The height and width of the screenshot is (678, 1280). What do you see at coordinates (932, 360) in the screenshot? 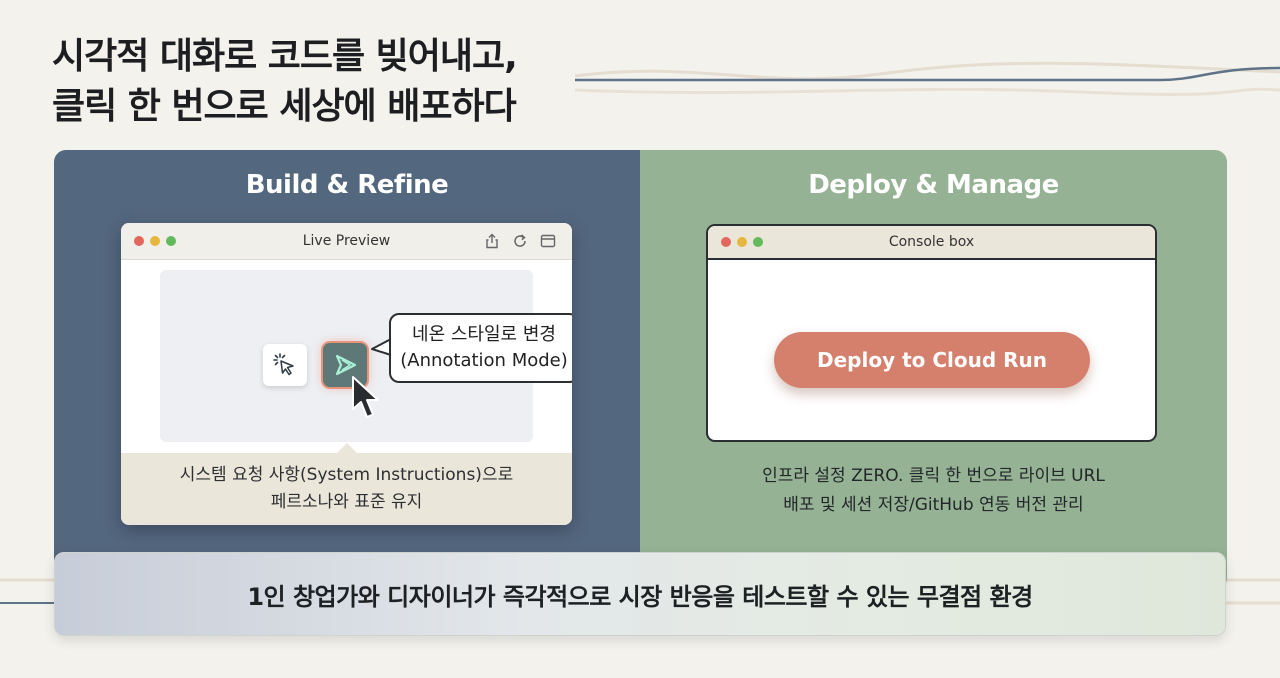
I see `deploy-to-cloud-run-button: Deploy to Cloud Run` at bounding box center [932, 360].